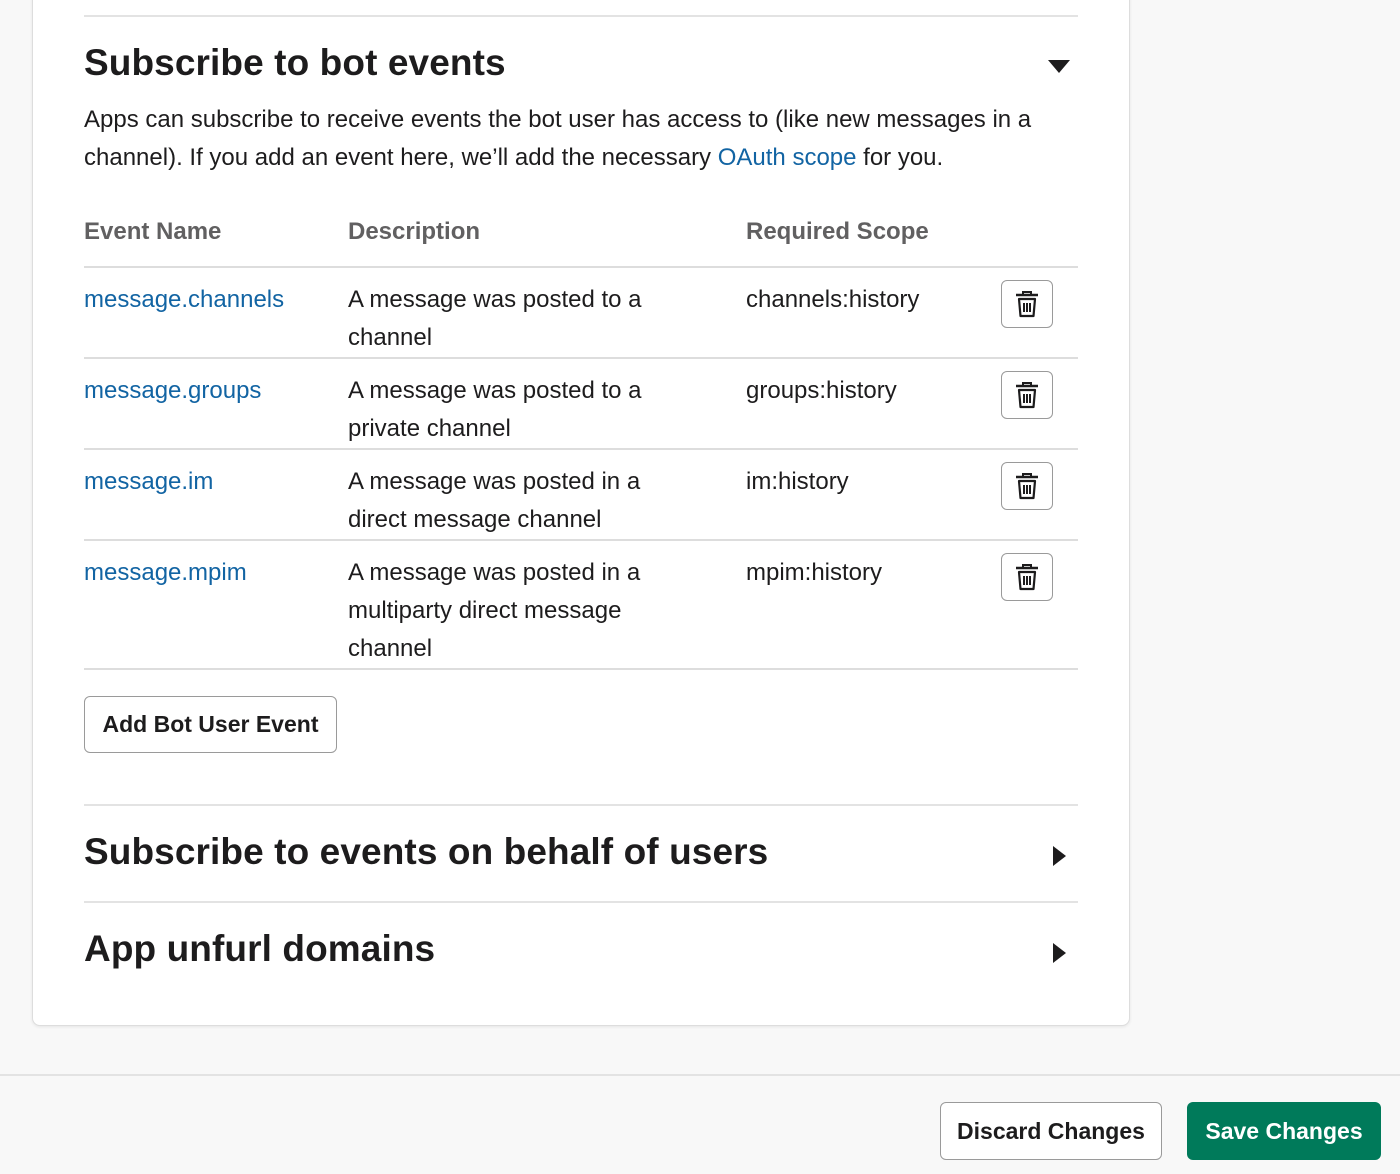 The height and width of the screenshot is (1174, 1400). What do you see at coordinates (184, 300) in the screenshot?
I see `event-link-message-channels: message.channels` at bounding box center [184, 300].